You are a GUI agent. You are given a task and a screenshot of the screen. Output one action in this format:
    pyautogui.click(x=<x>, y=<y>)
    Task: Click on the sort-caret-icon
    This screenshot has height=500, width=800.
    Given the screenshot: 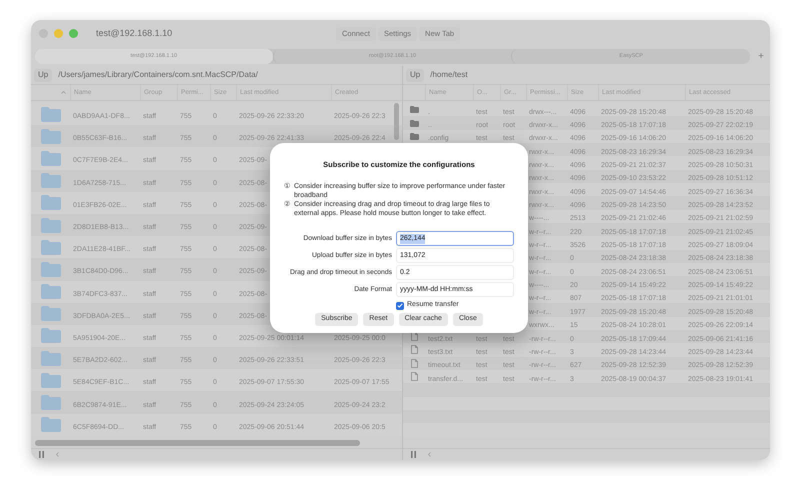 What is the action you would take?
    pyautogui.click(x=63, y=92)
    